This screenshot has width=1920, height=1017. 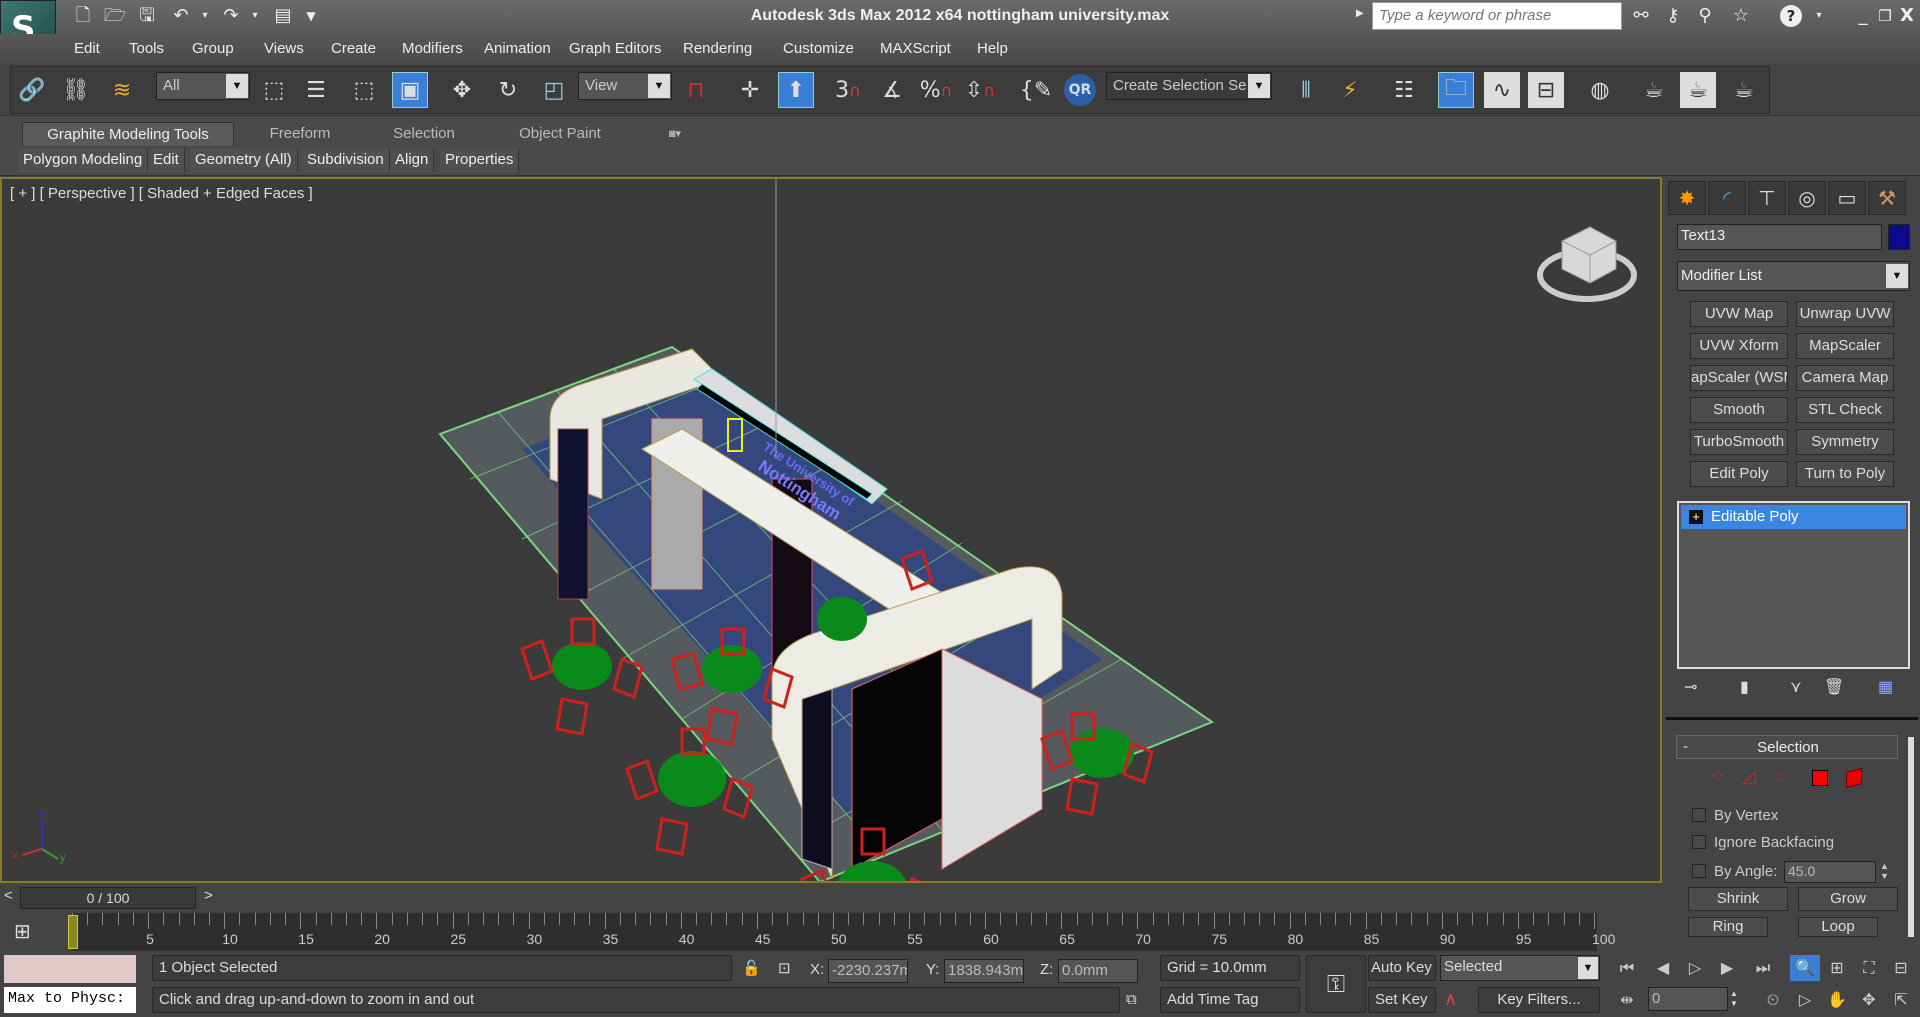 I want to click on create-tab-icon: ✸, so click(x=1687, y=198).